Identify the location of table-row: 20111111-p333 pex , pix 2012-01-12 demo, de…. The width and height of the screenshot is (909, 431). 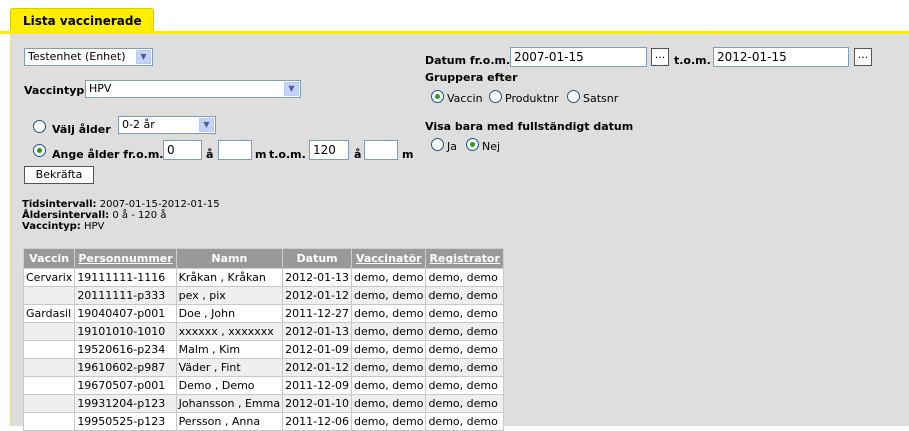
(263, 295).